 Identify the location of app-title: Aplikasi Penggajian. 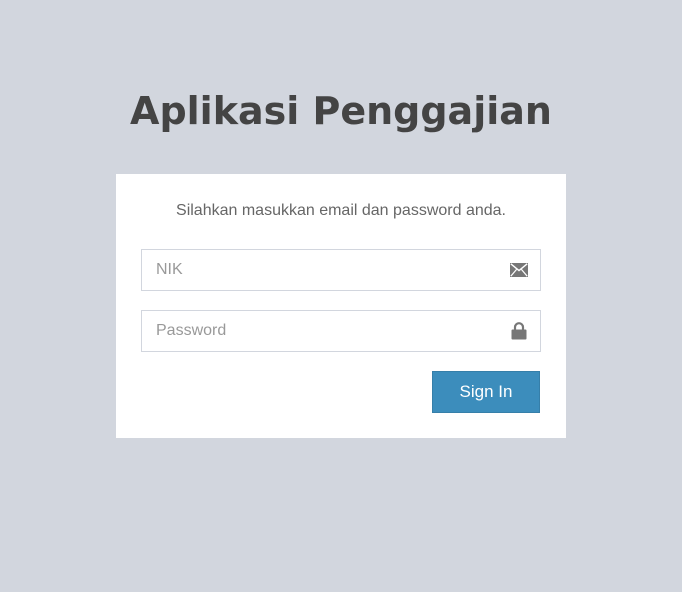
(341, 111).